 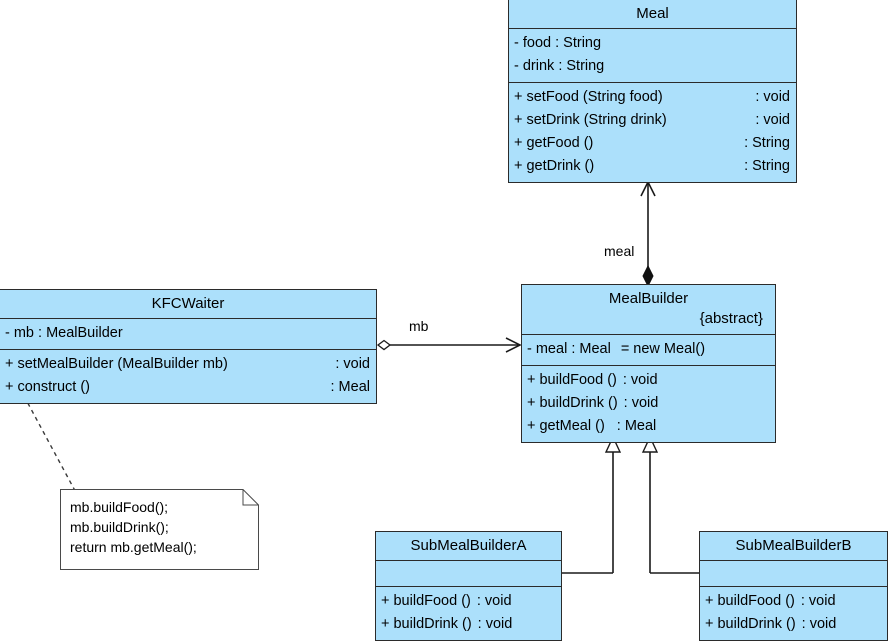 I want to click on aggregation-diamond, so click(x=384, y=345).